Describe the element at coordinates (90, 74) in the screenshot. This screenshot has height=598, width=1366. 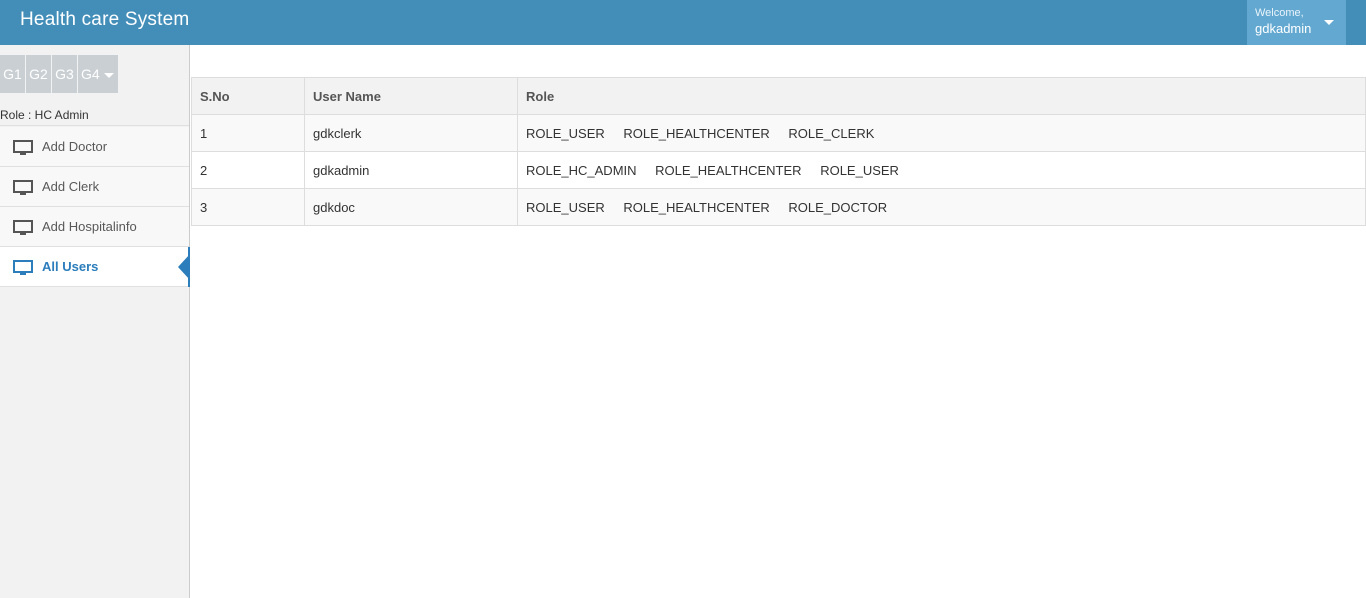
I see `shortcut-g4-label: G4` at that location.